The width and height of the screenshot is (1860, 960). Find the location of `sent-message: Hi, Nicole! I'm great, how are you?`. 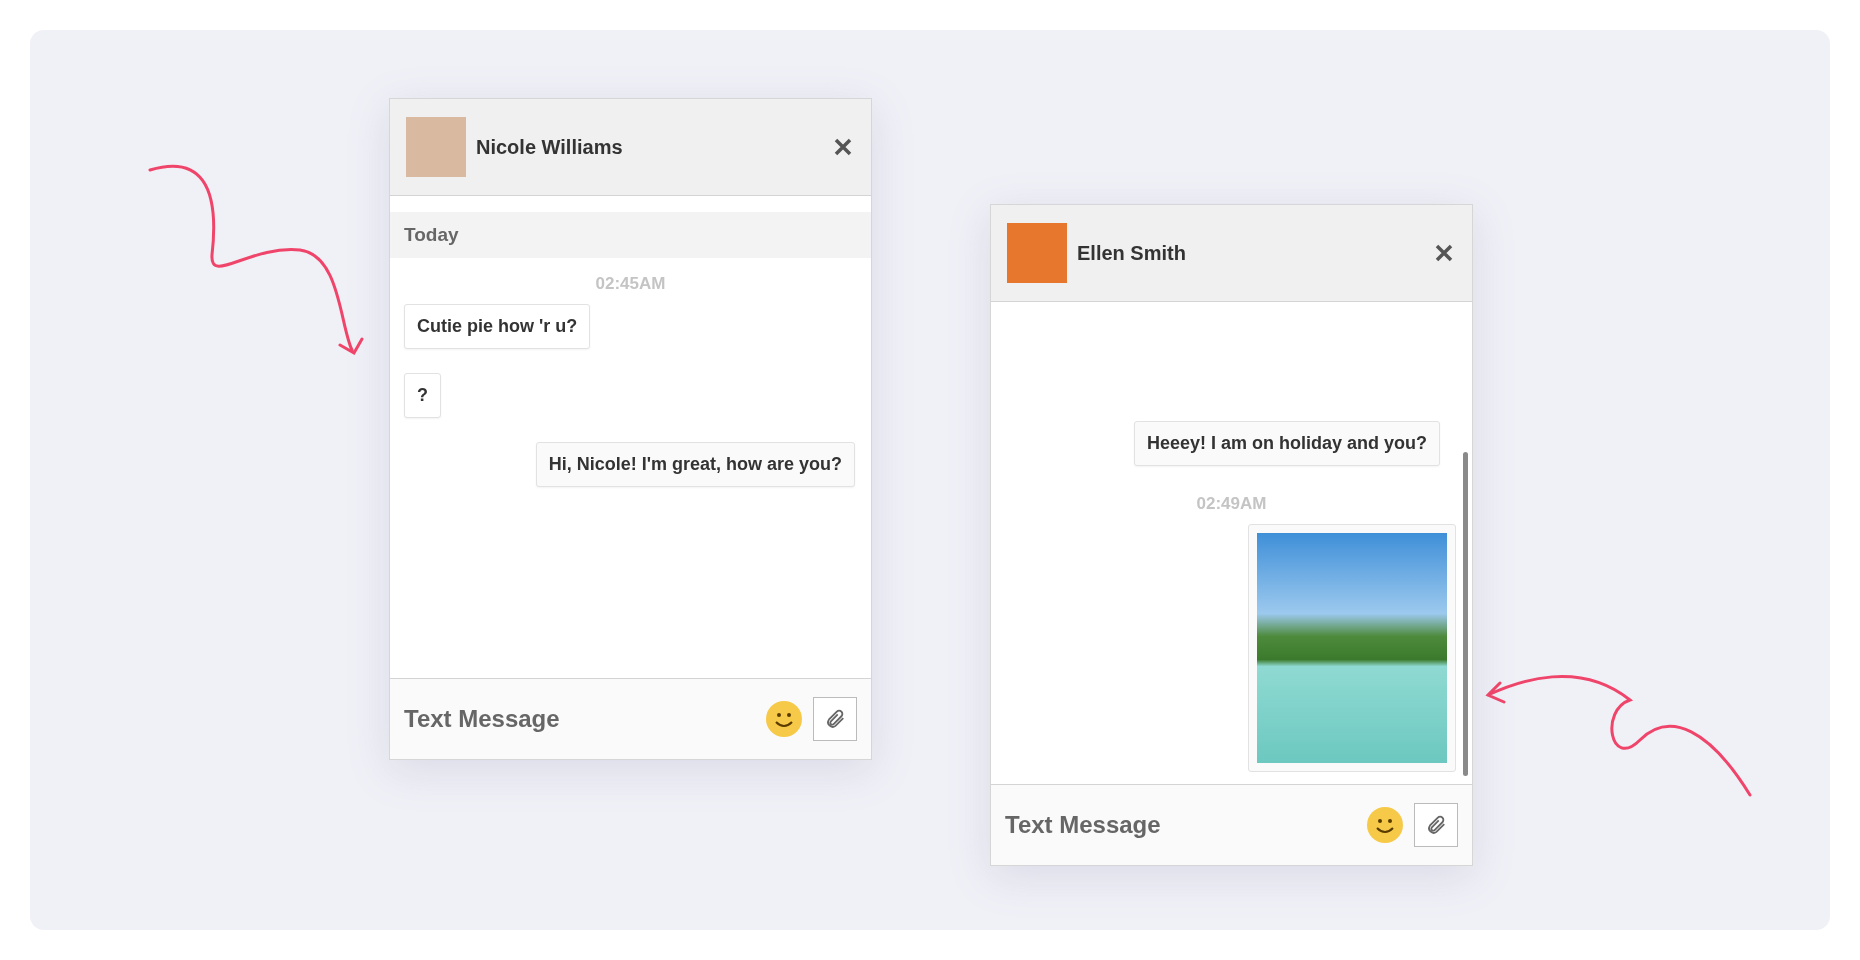

sent-message: Hi, Nicole! I'm great, how are you? is located at coordinates (695, 464).